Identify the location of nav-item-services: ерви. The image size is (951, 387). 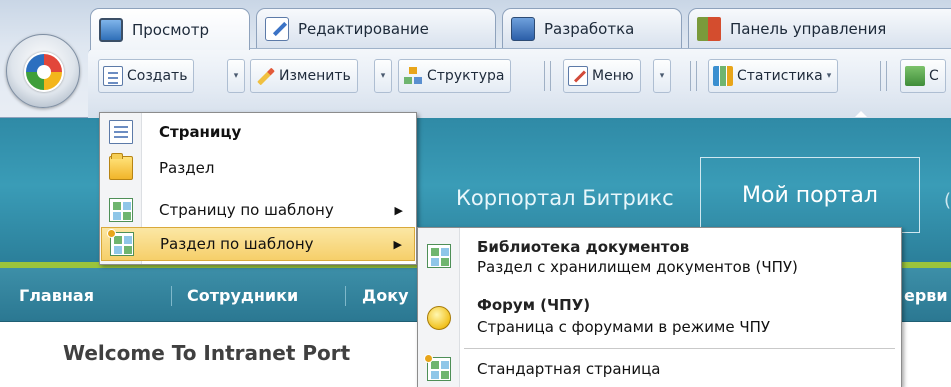
(927, 295).